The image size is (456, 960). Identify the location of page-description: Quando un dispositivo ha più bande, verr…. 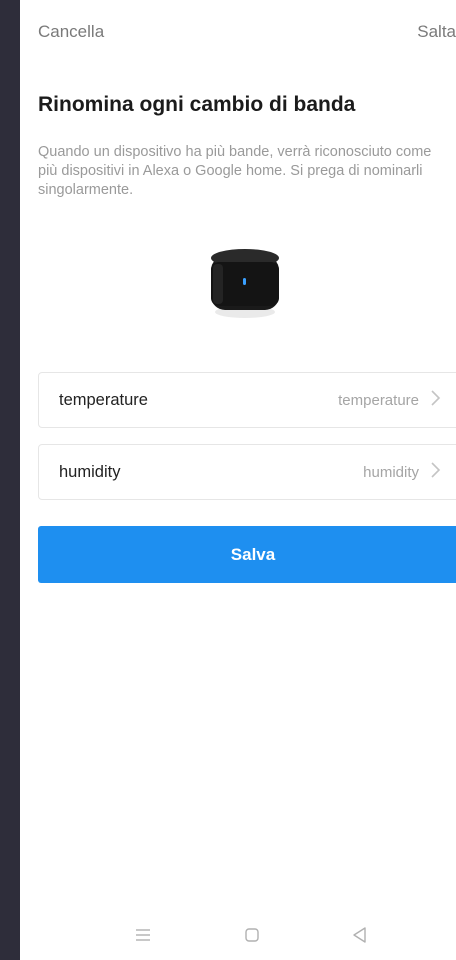
(235, 171).